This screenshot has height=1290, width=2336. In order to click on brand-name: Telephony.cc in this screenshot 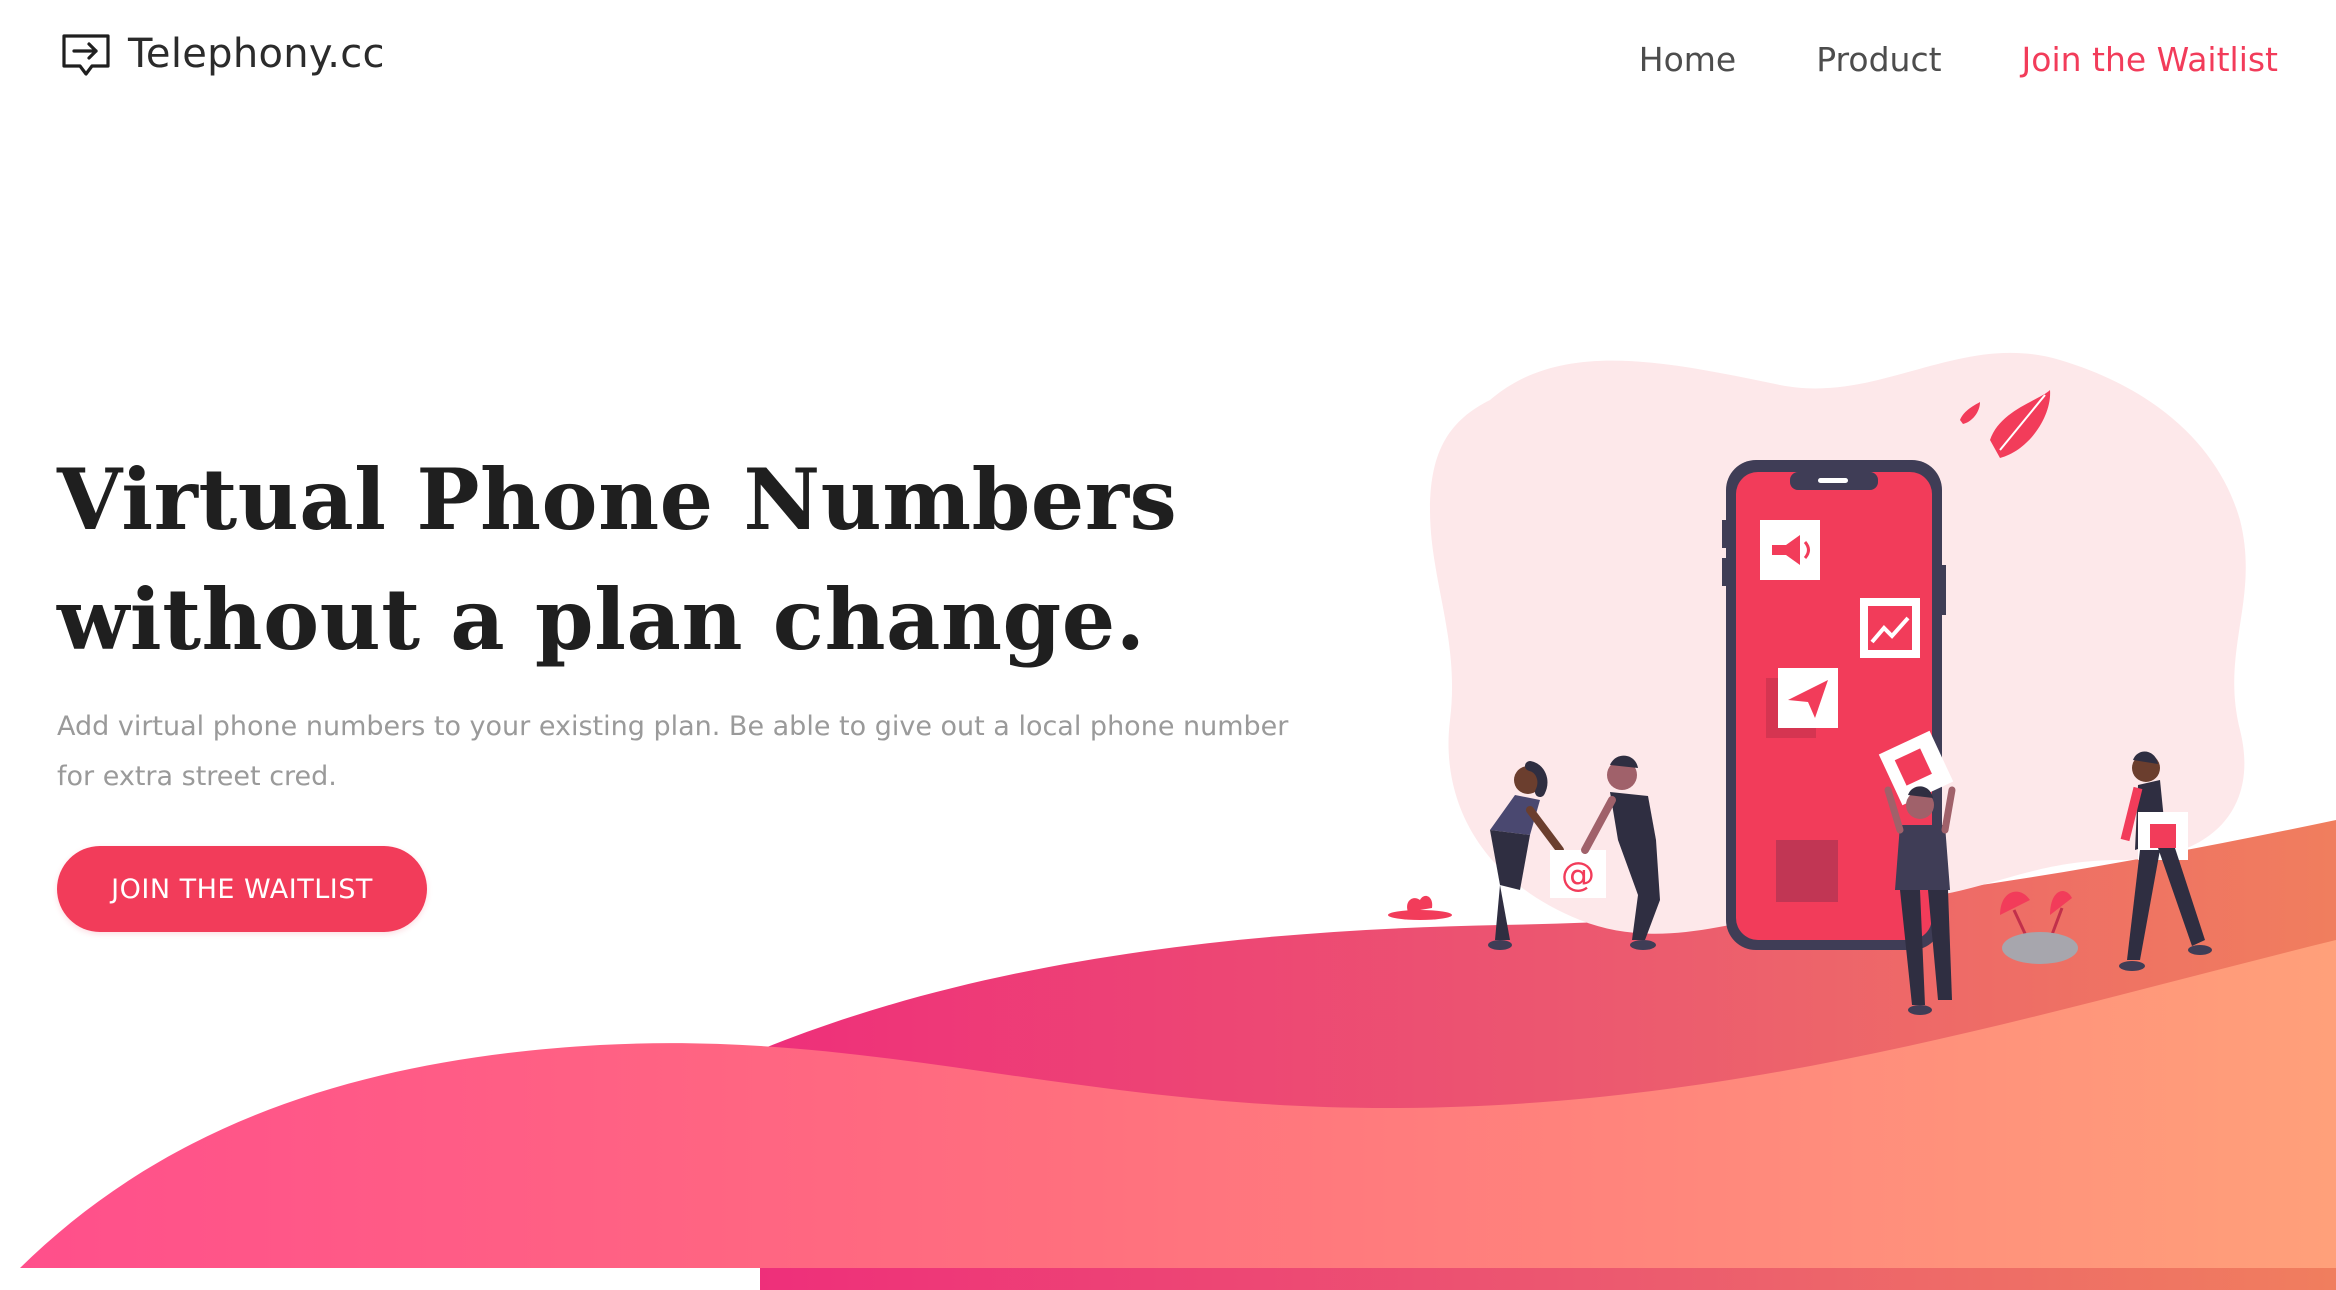, I will do `click(256, 54)`.